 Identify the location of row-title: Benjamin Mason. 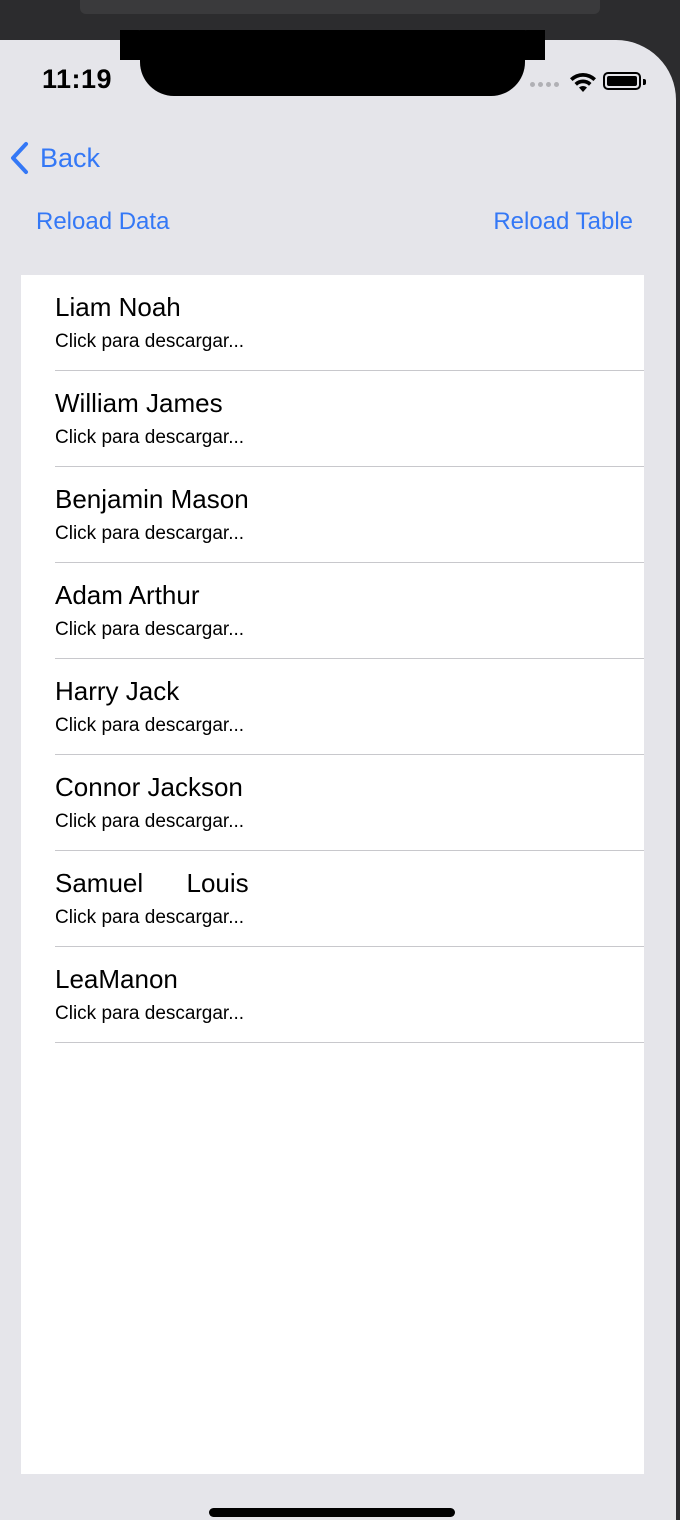
(152, 499).